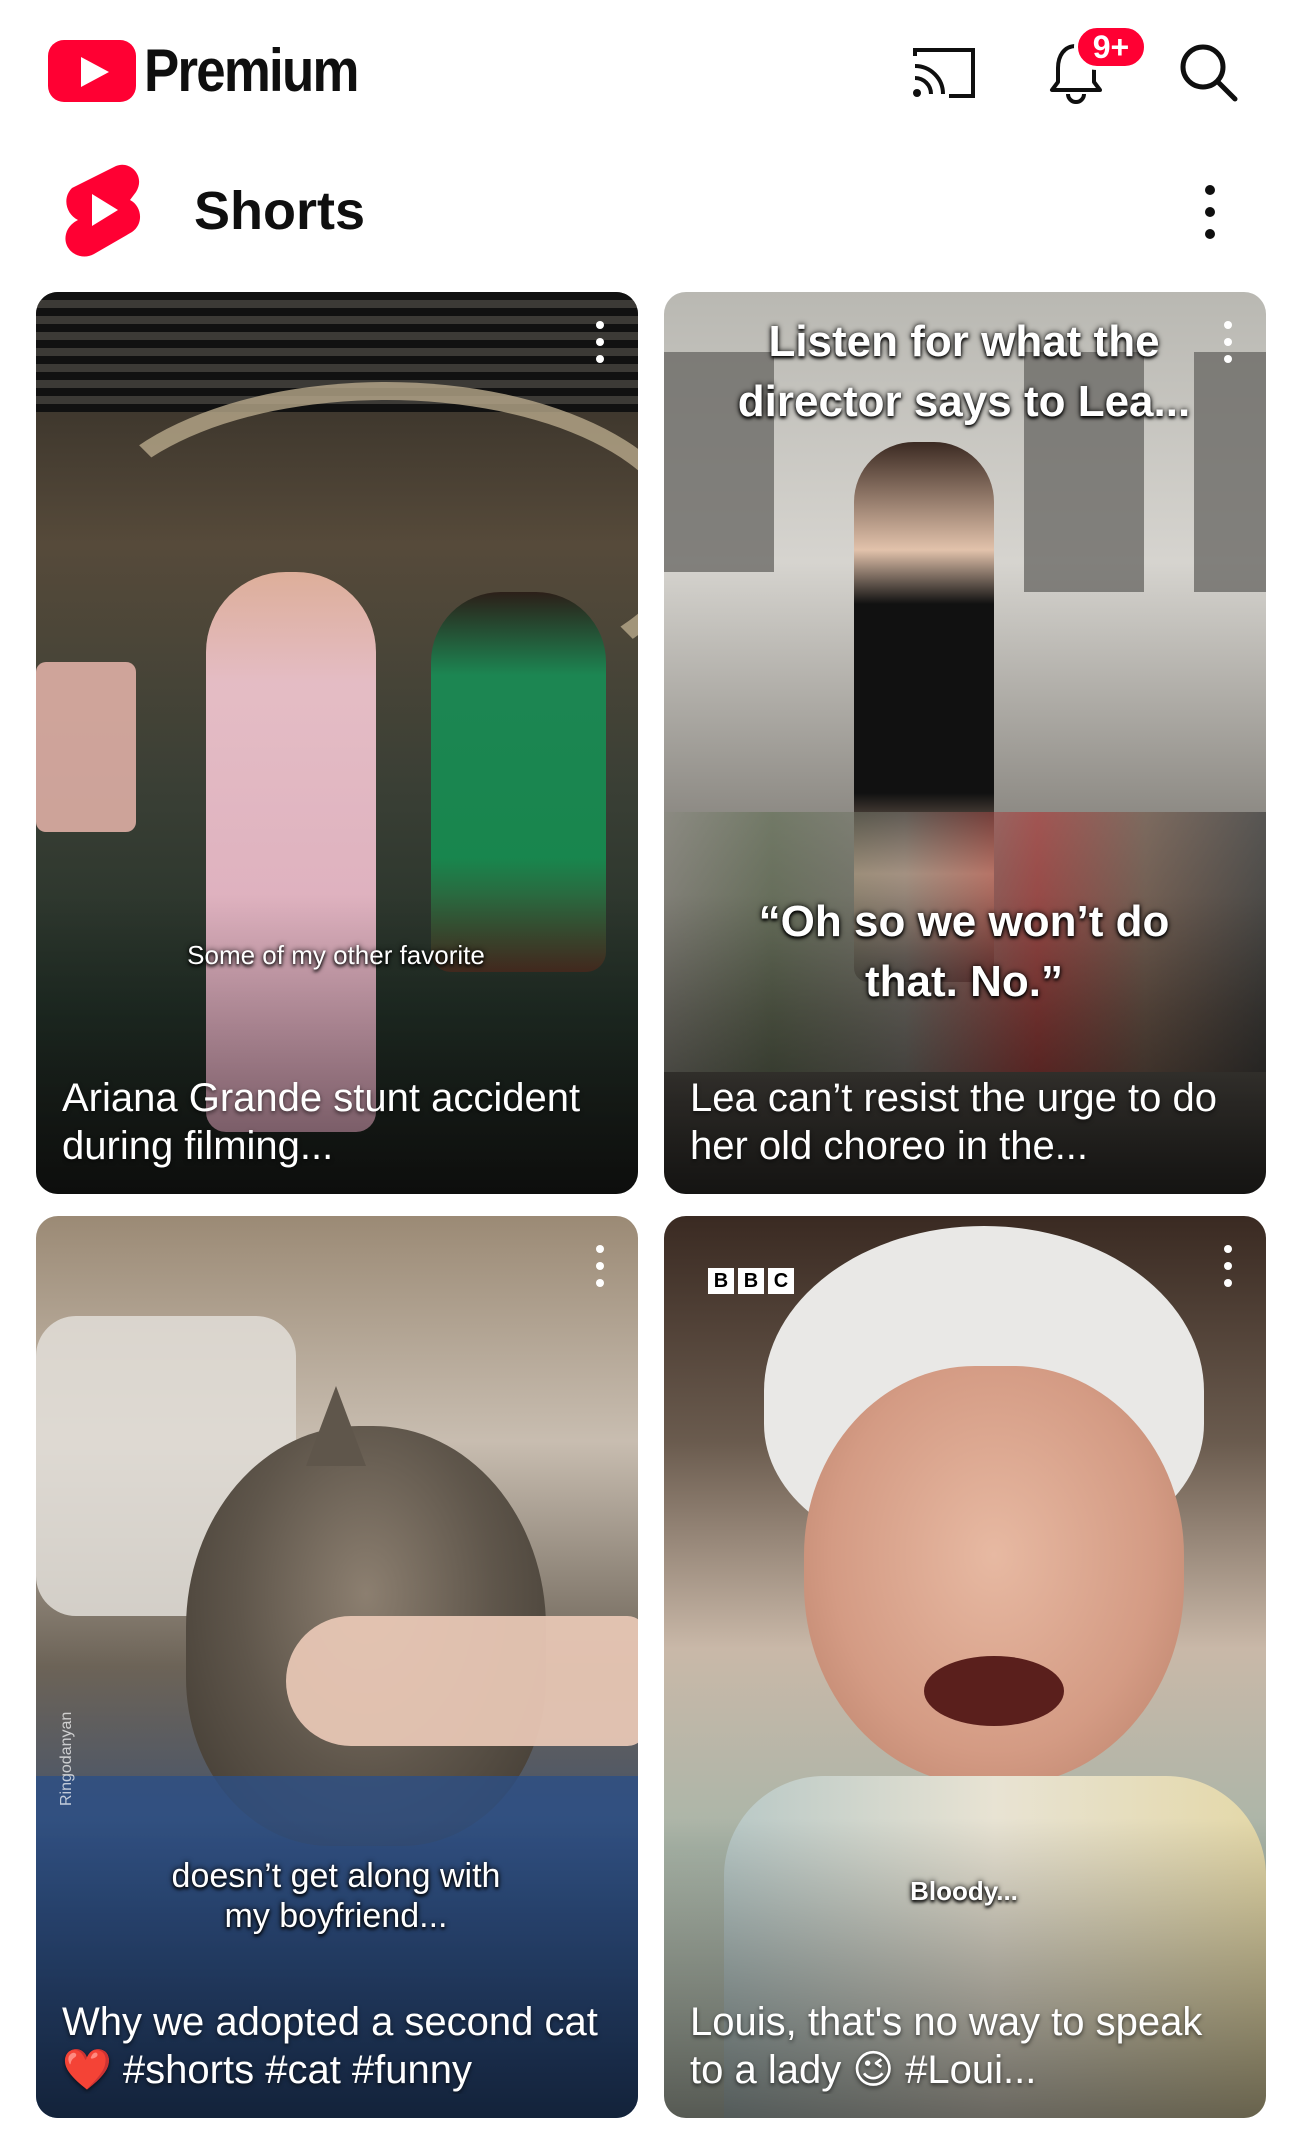  Describe the element at coordinates (92, 70) in the screenshot. I see `youtube-play-logo-icon` at that location.